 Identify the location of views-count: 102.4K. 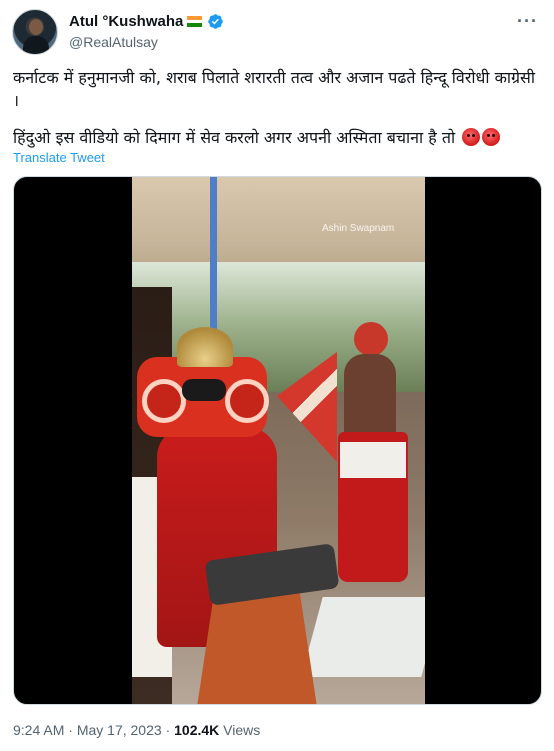
(197, 730).